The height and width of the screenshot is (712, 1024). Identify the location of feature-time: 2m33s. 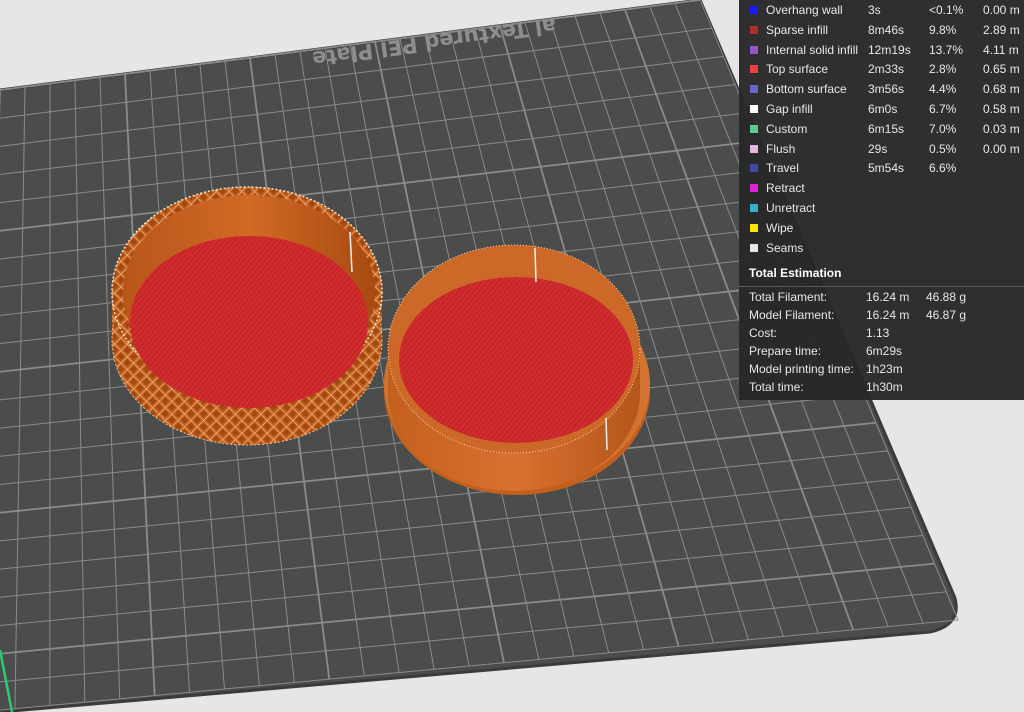
(886, 69).